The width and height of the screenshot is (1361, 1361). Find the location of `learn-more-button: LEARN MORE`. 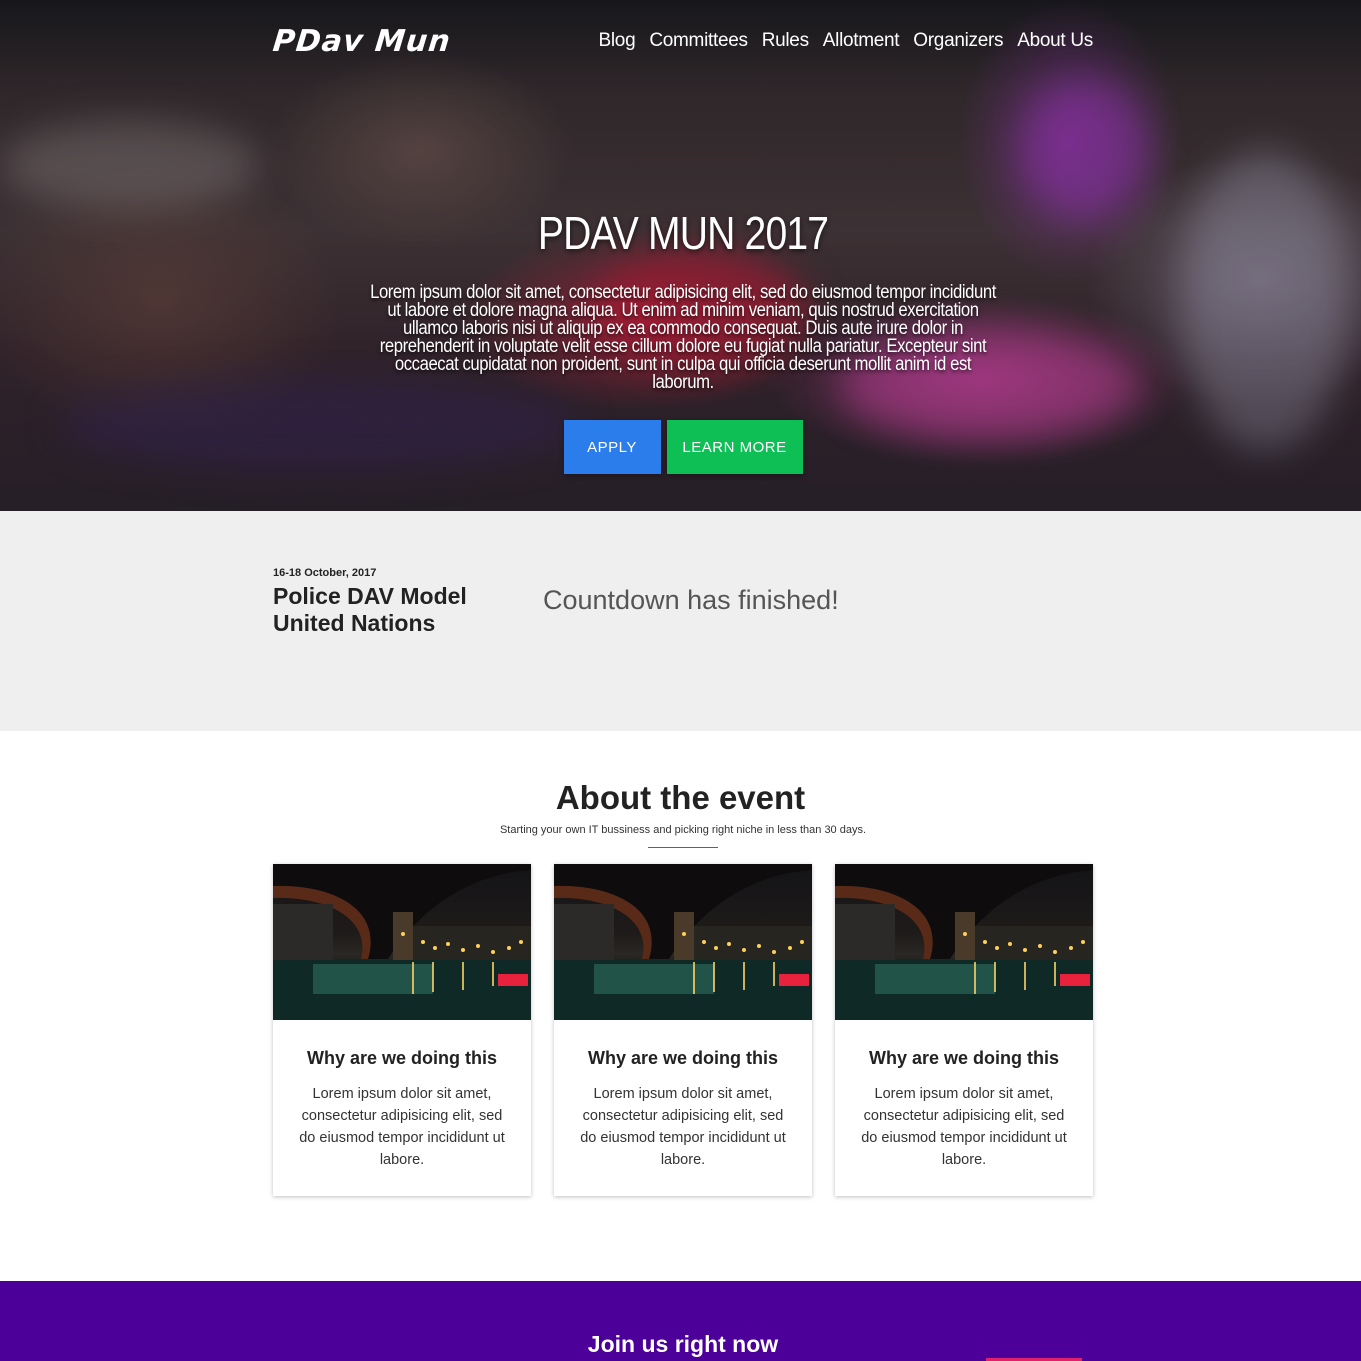

learn-more-button: LEARN MORE is located at coordinates (734, 447).